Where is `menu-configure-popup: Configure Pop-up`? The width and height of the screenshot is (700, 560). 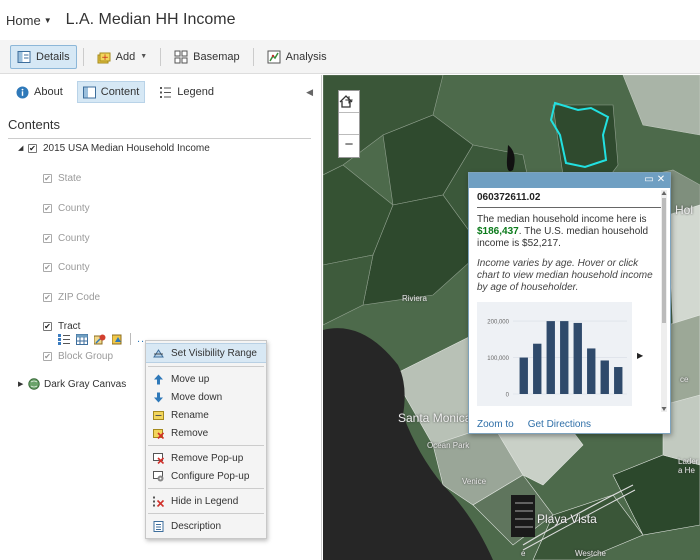
menu-configure-popup: Configure Pop-up is located at coordinates (206, 476).